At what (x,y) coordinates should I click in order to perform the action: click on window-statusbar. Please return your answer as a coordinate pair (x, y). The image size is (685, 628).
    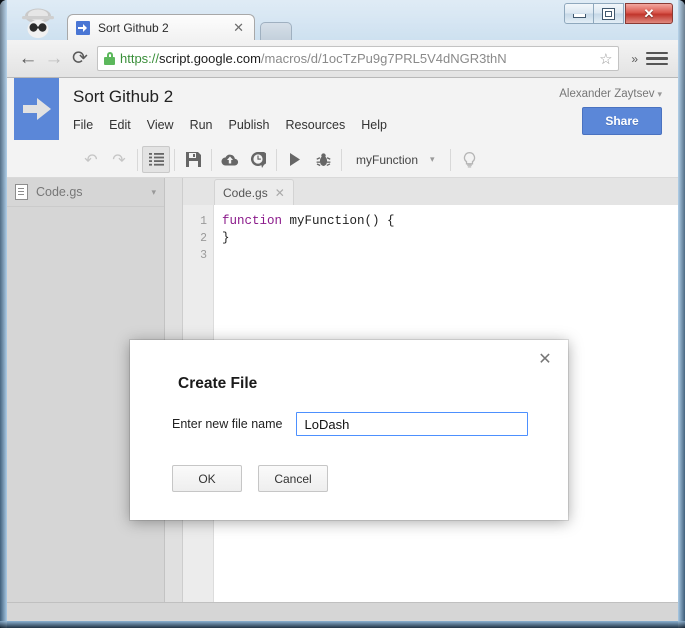
    Looking at the image, I should click on (342, 611).